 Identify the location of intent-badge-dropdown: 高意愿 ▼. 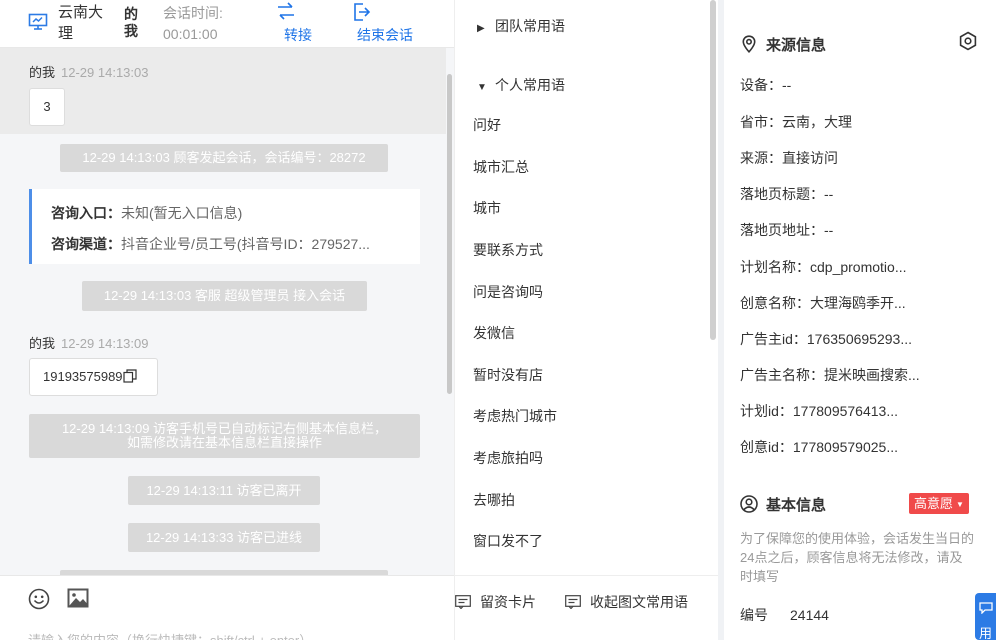
(939, 503).